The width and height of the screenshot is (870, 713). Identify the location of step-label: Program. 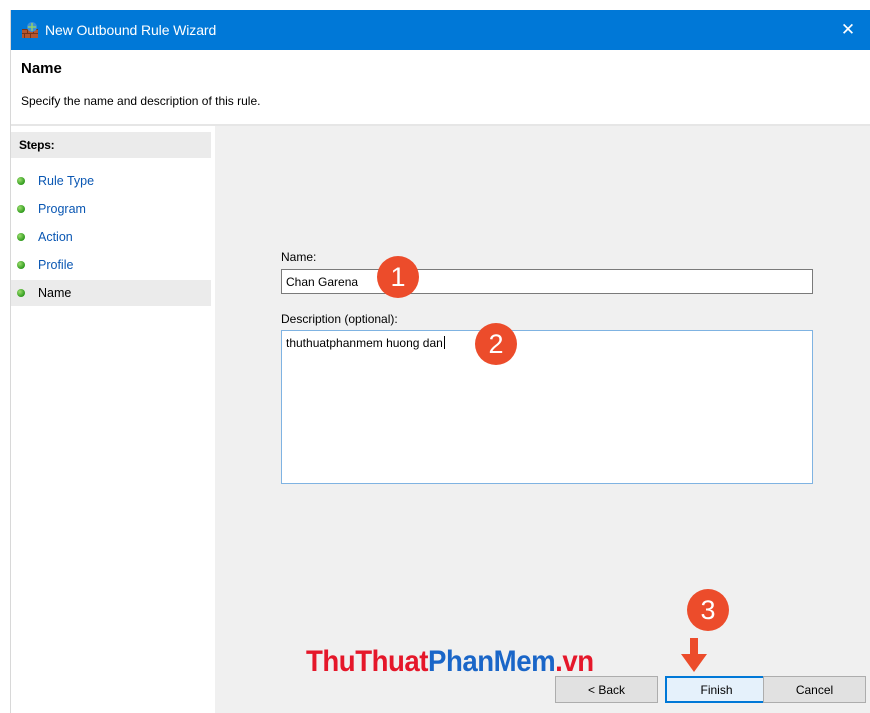
(62, 209).